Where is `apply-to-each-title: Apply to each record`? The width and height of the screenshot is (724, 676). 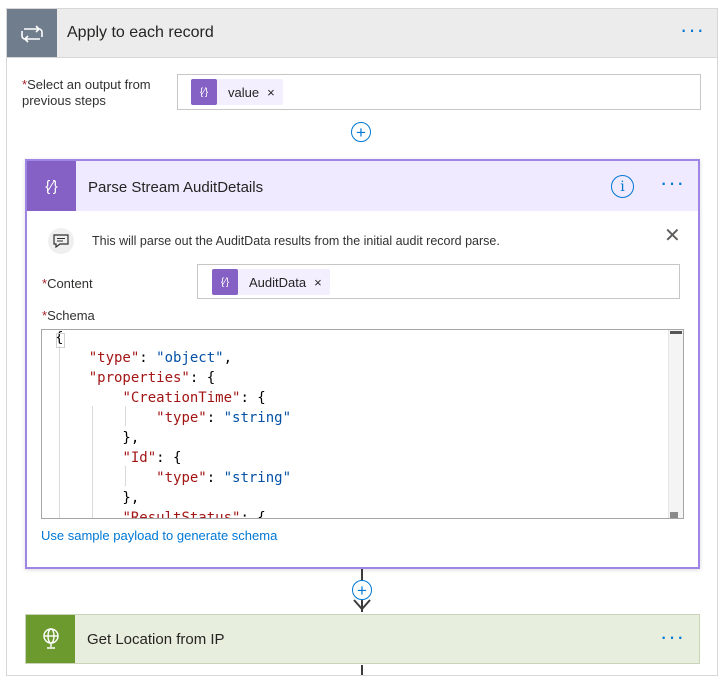 apply-to-each-title: Apply to each record is located at coordinates (140, 32).